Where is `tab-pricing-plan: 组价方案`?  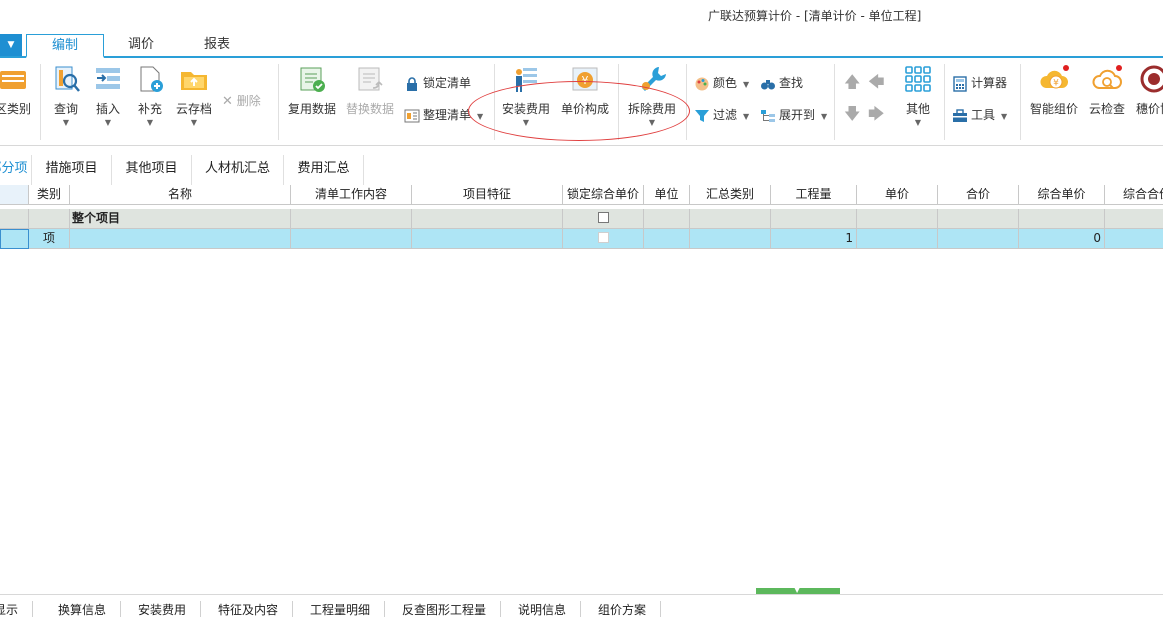 tab-pricing-plan: 组价方案 is located at coordinates (623, 609).